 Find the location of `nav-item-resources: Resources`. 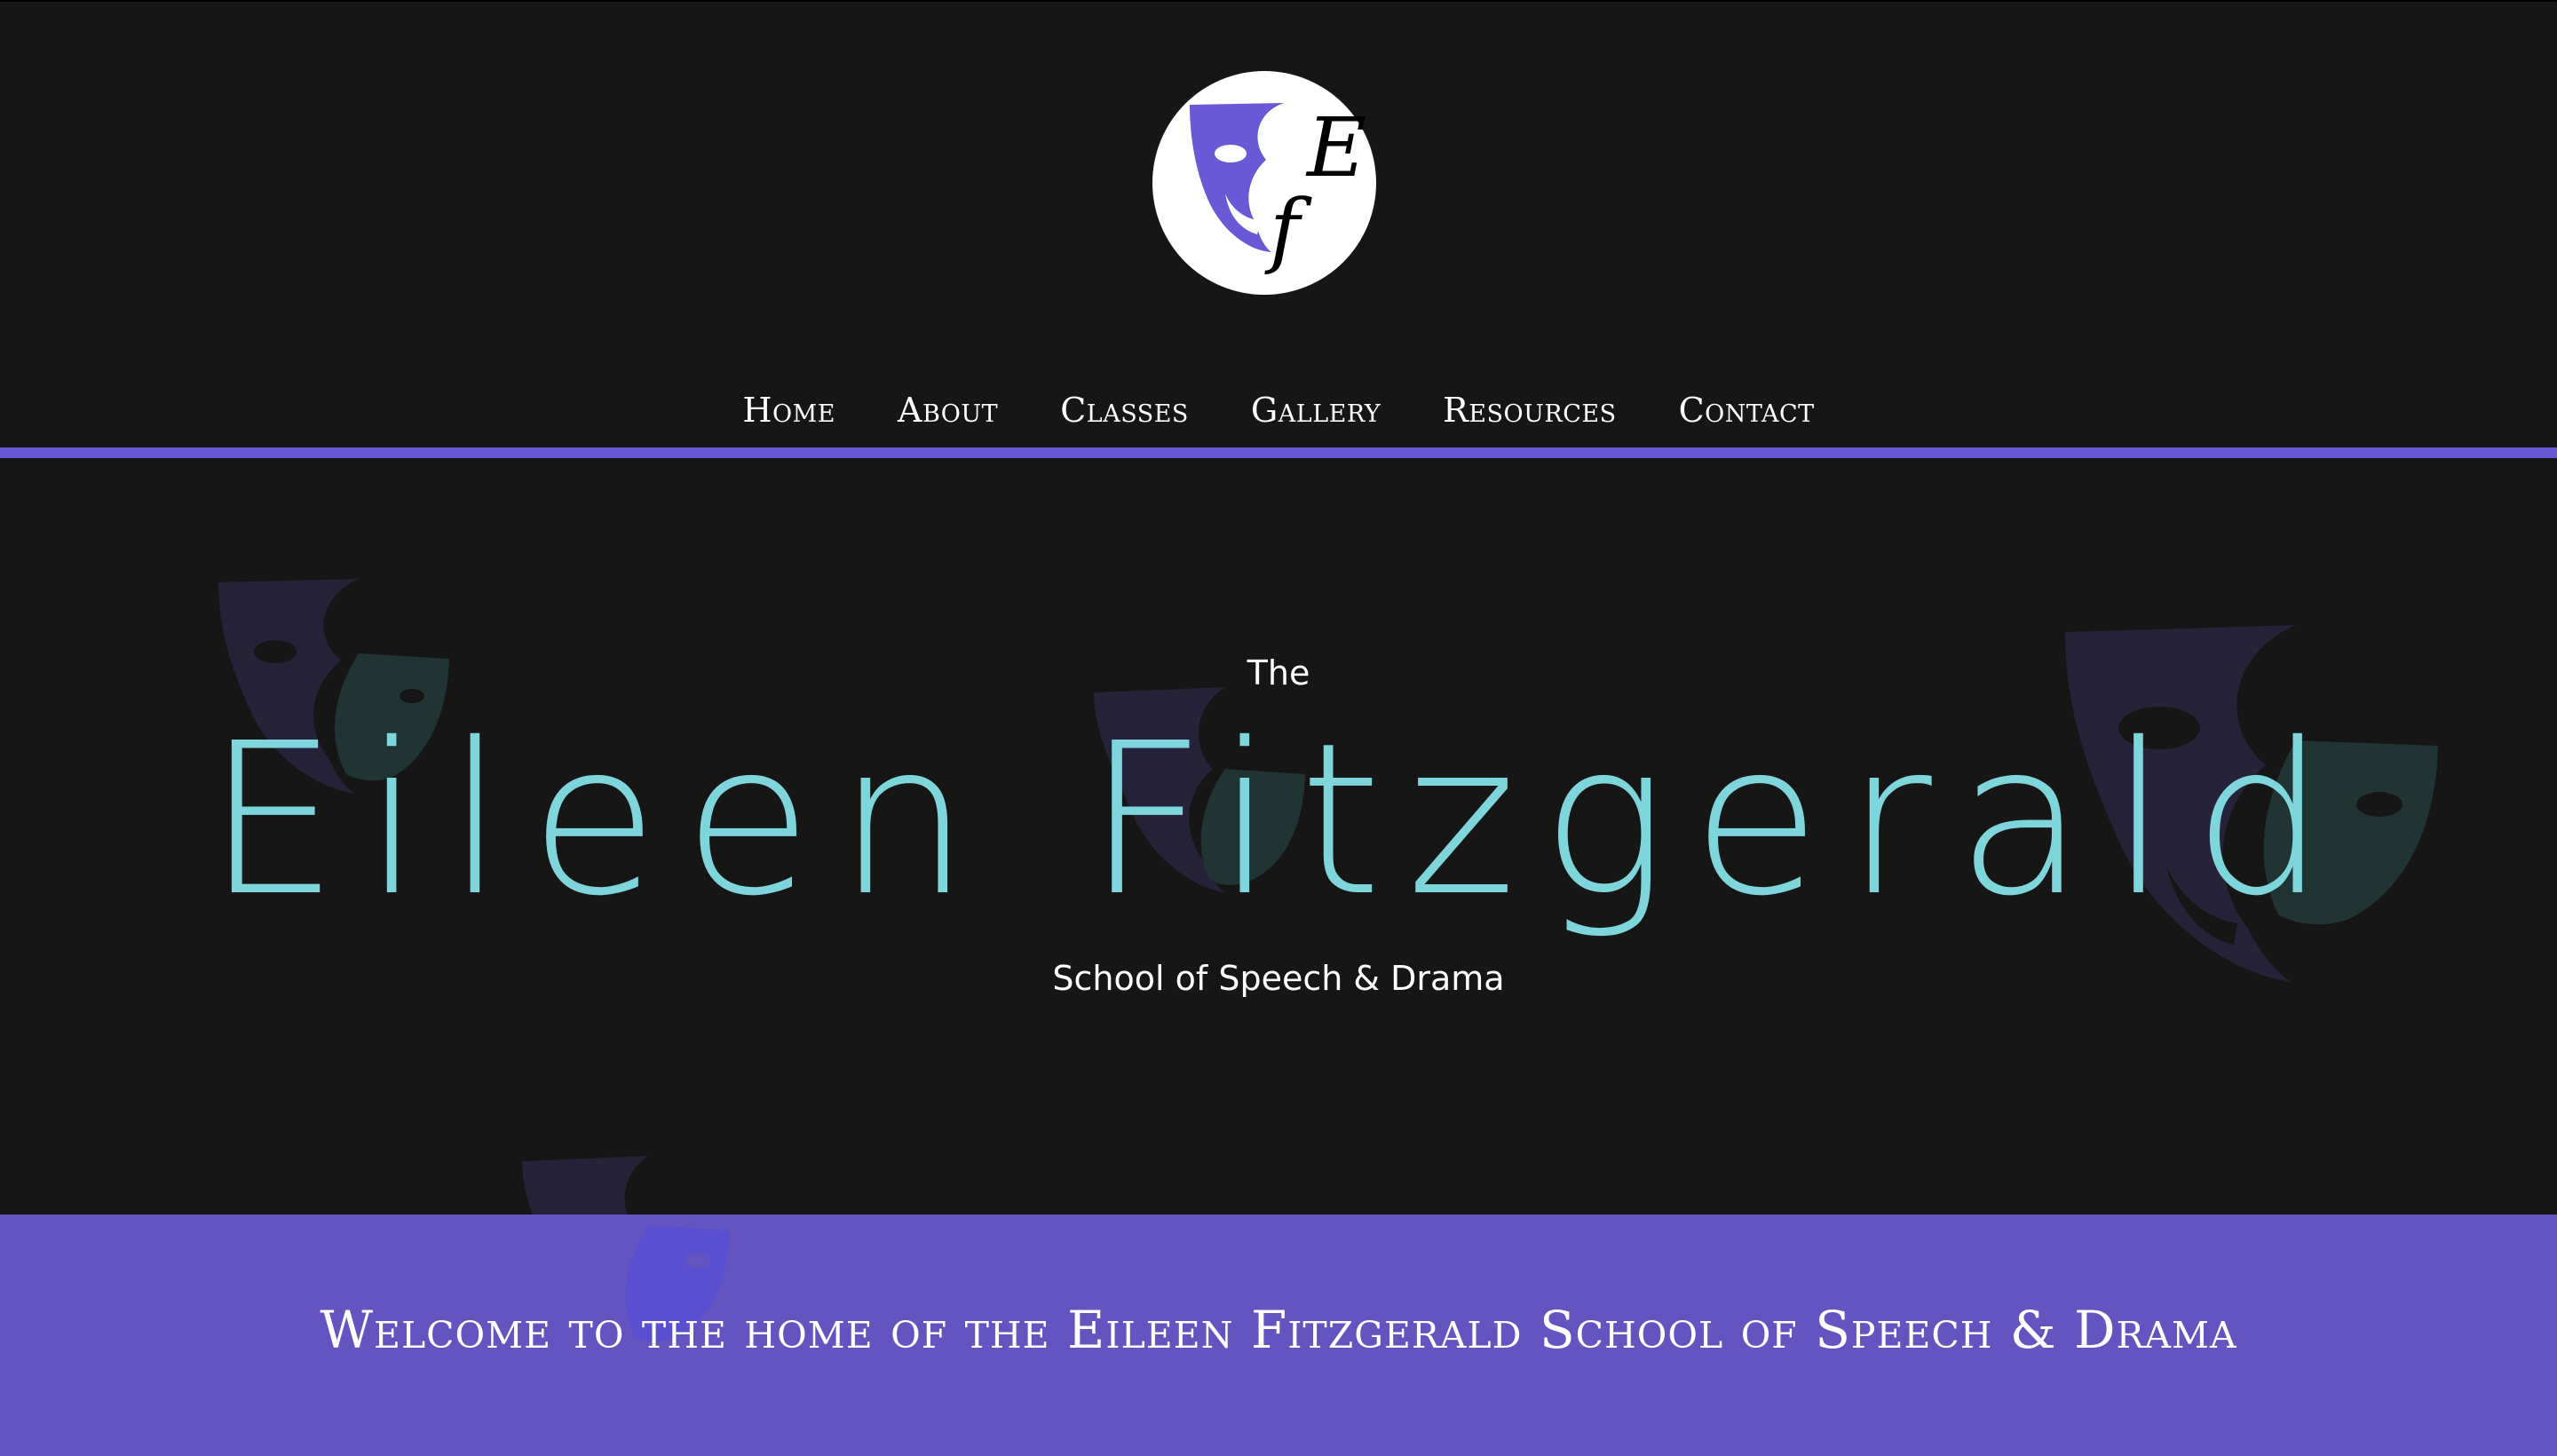

nav-item-resources: Resources is located at coordinates (1529, 410).